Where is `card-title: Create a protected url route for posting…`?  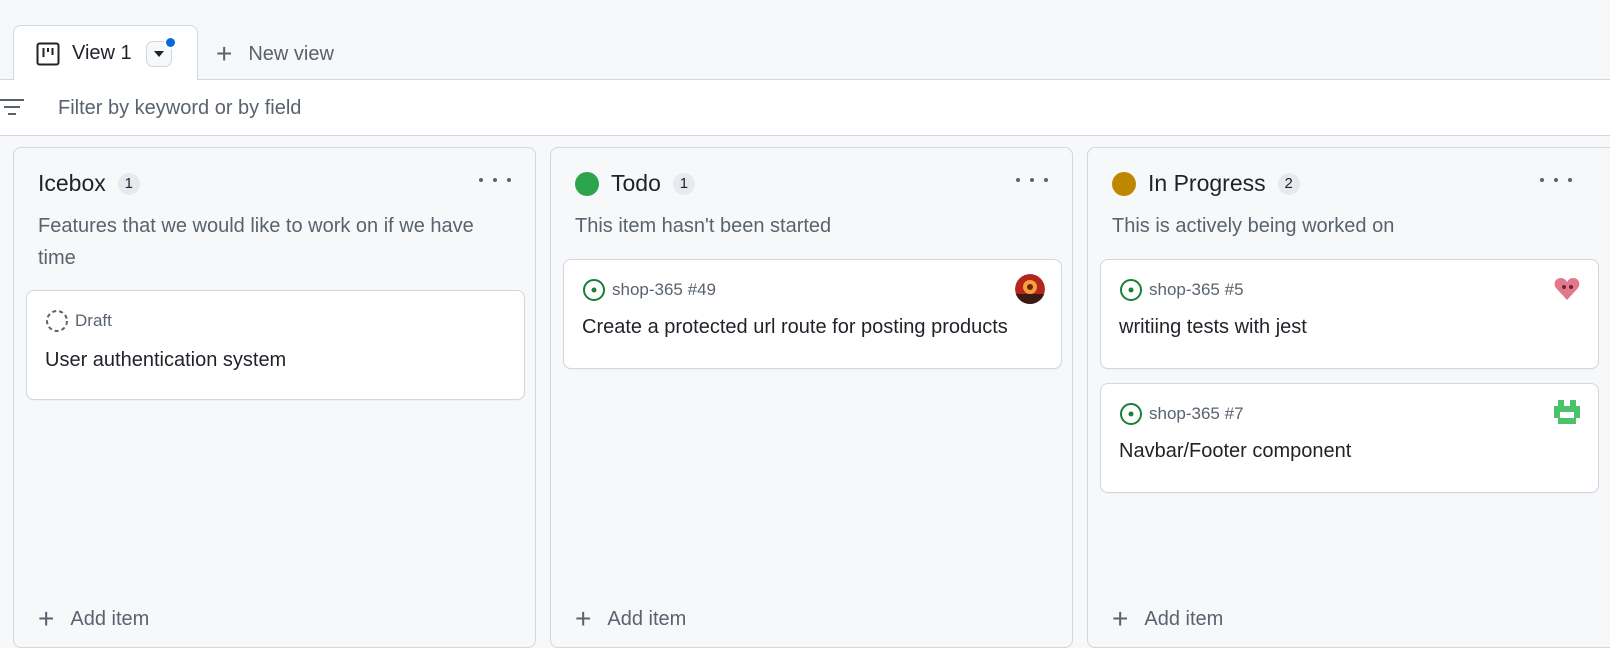
card-title: Create a protected url route for posting… is located at coordinates (795, 327).